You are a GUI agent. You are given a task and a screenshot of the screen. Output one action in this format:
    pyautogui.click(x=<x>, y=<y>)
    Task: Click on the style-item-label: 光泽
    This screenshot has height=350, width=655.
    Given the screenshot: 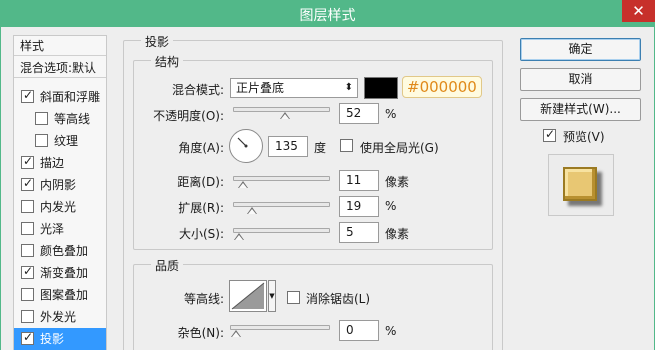 What is the action you would take?
    pyautogui.click(x=52, y=229)
    